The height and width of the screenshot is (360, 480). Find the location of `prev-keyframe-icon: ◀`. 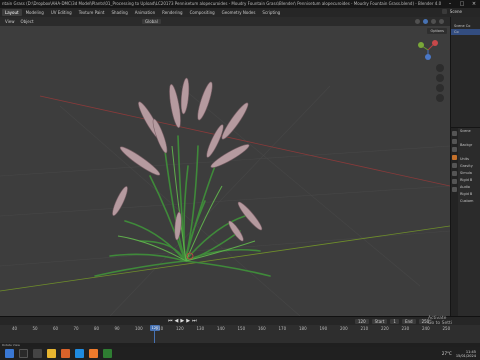

prev-keyframe-icon: ◀ is located at coordinates (177, 321).